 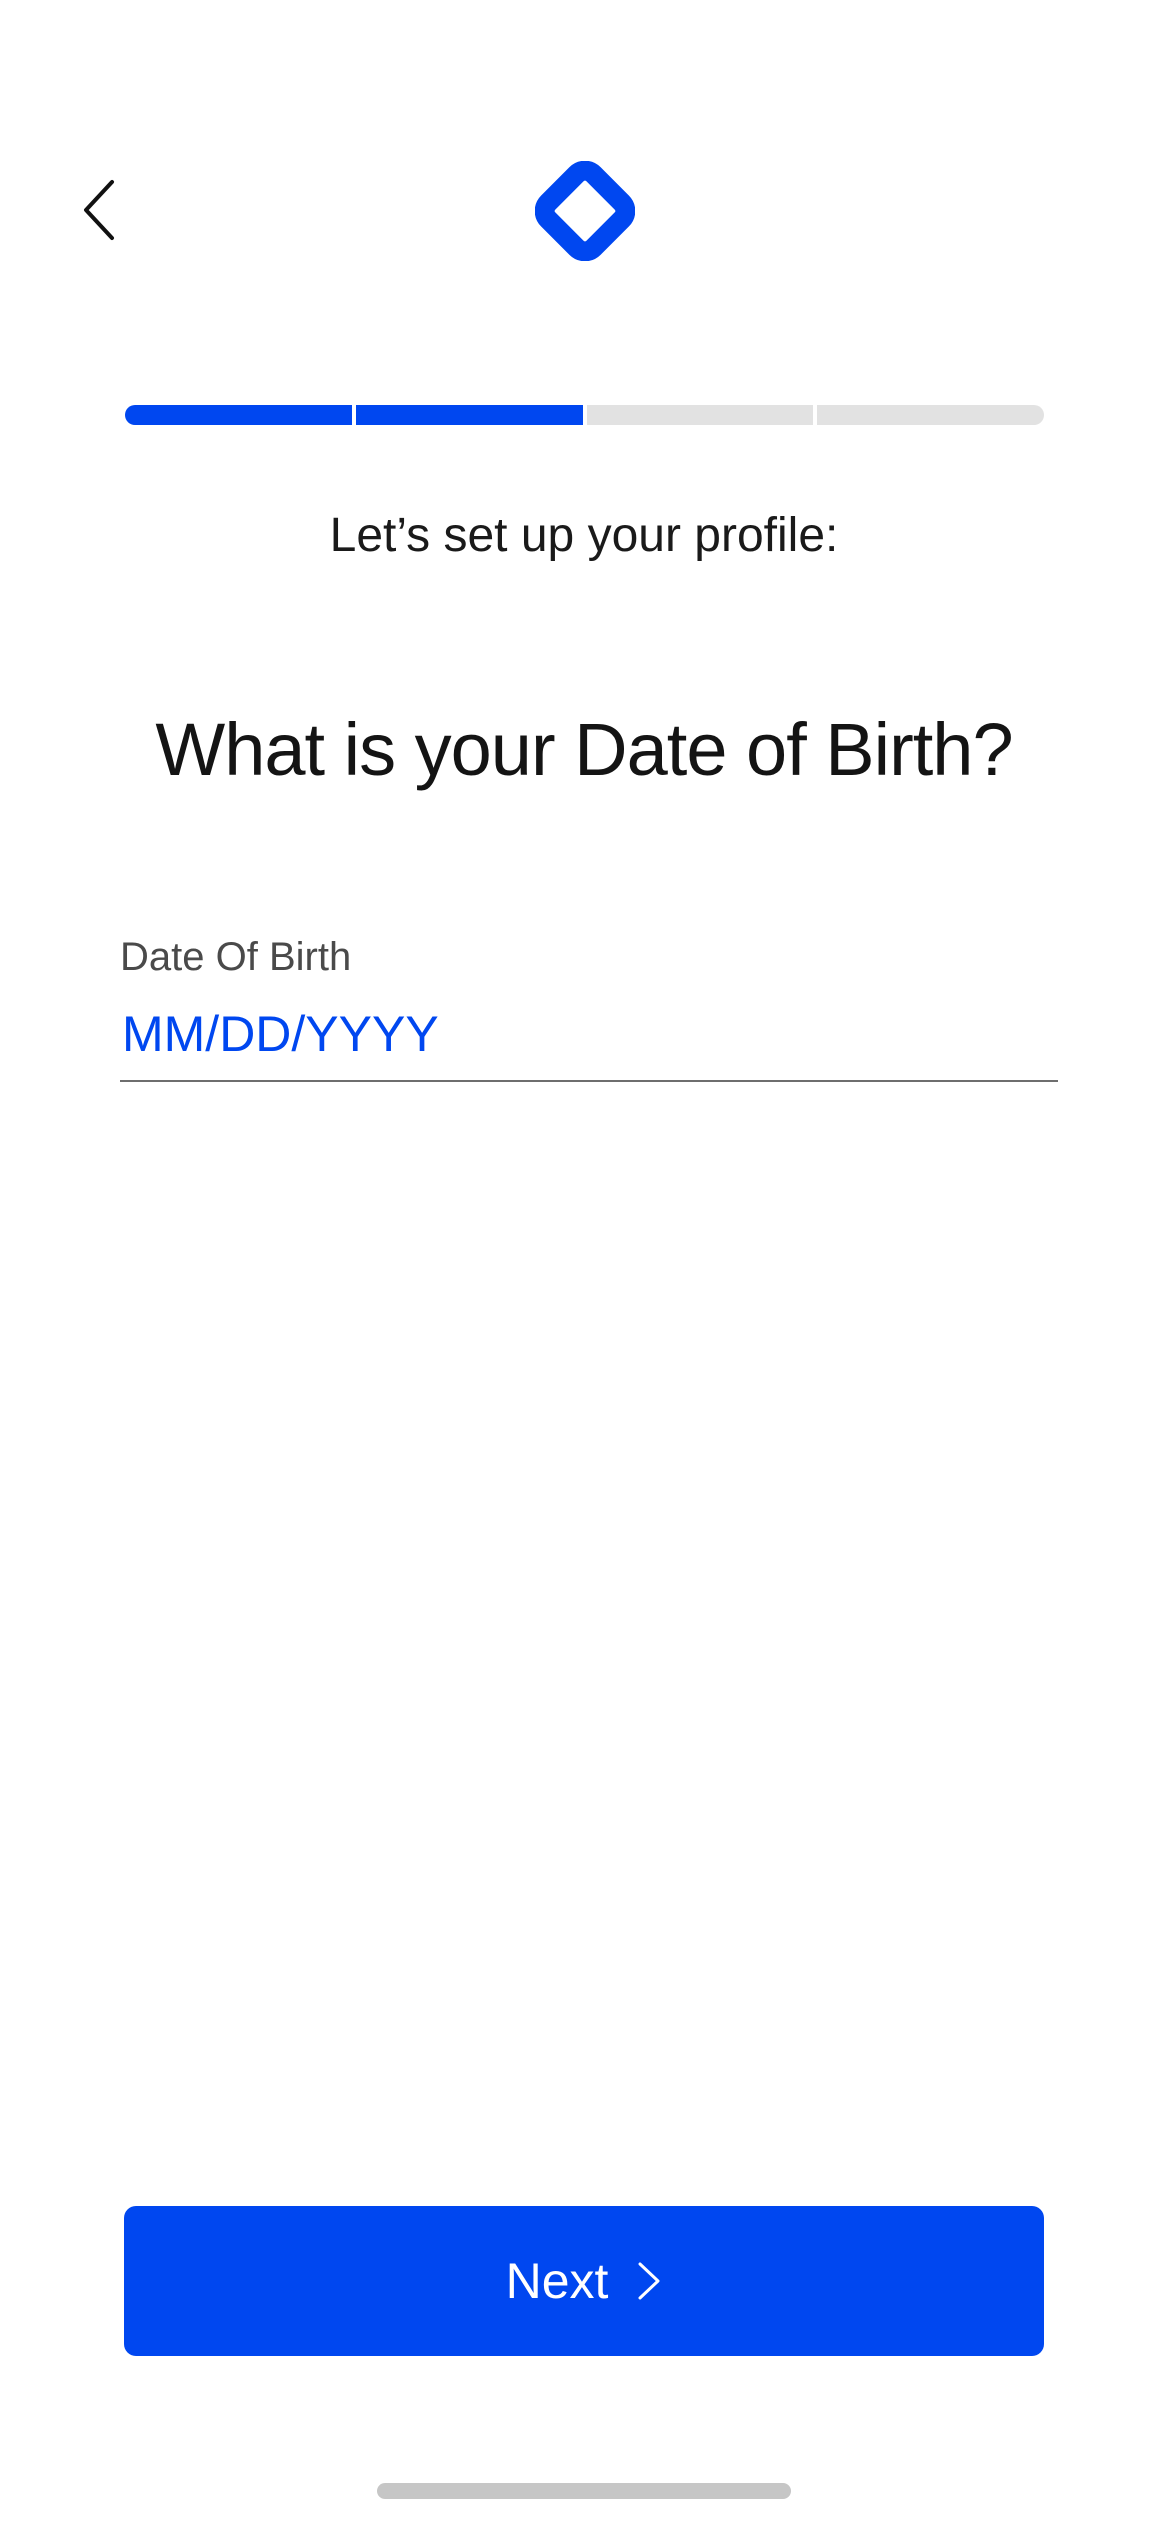 I want to click on chevron-left-icon, so click(x=99, y=210).